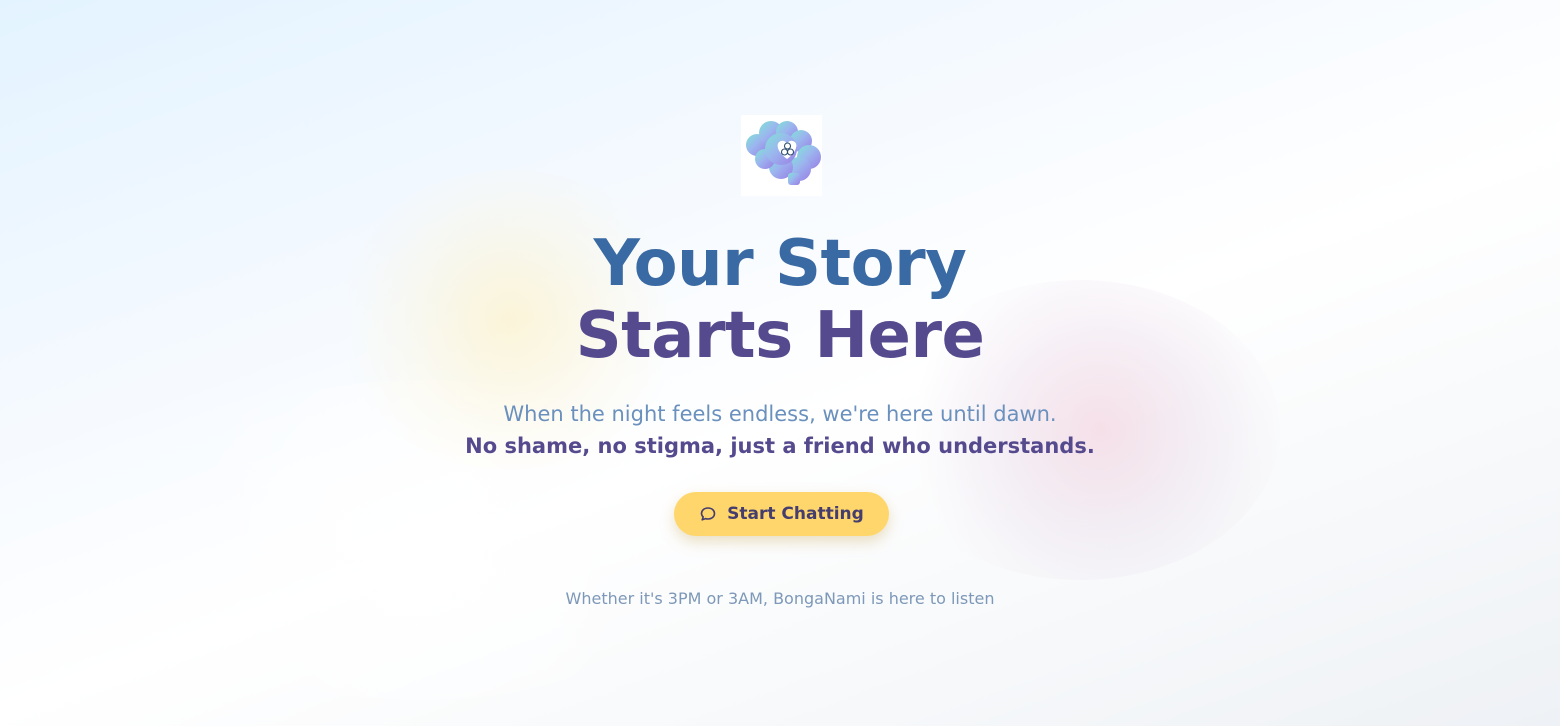 The height and width of the screenshot is (726, 1560). I want to click on hero-title-line-2: Starts Here, so click(780, 336).